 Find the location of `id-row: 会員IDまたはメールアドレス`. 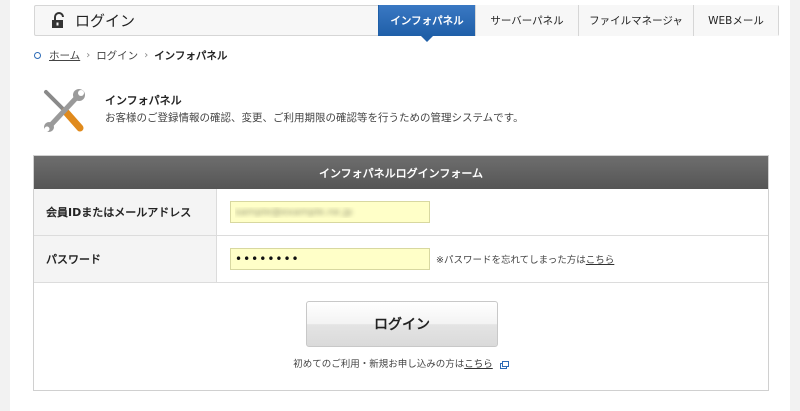

id-row: 会員IDまたはメールアドレス is located at coordinates (401, 212).